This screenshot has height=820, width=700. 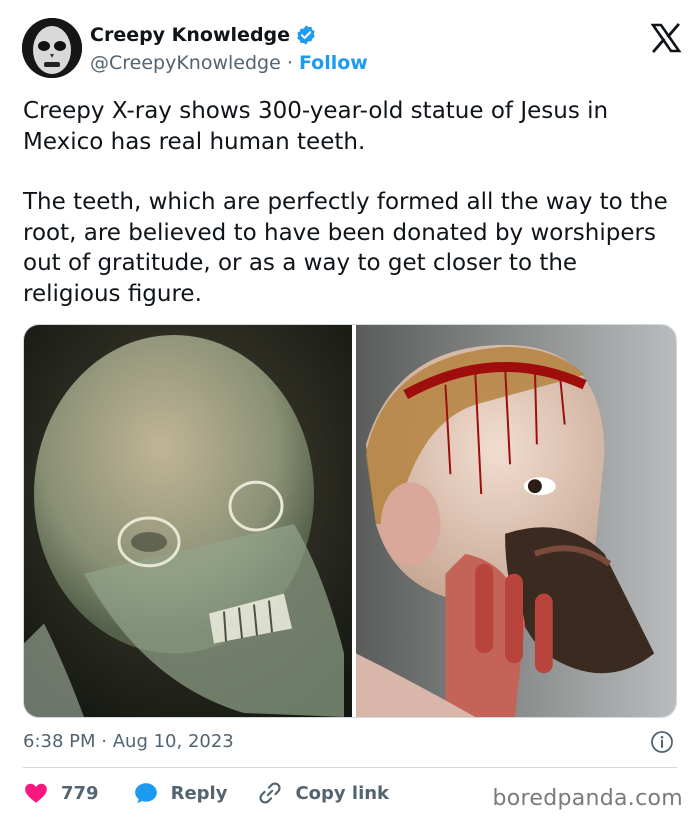 I want to click on x-logo-icon, so click(x=666, y=38).